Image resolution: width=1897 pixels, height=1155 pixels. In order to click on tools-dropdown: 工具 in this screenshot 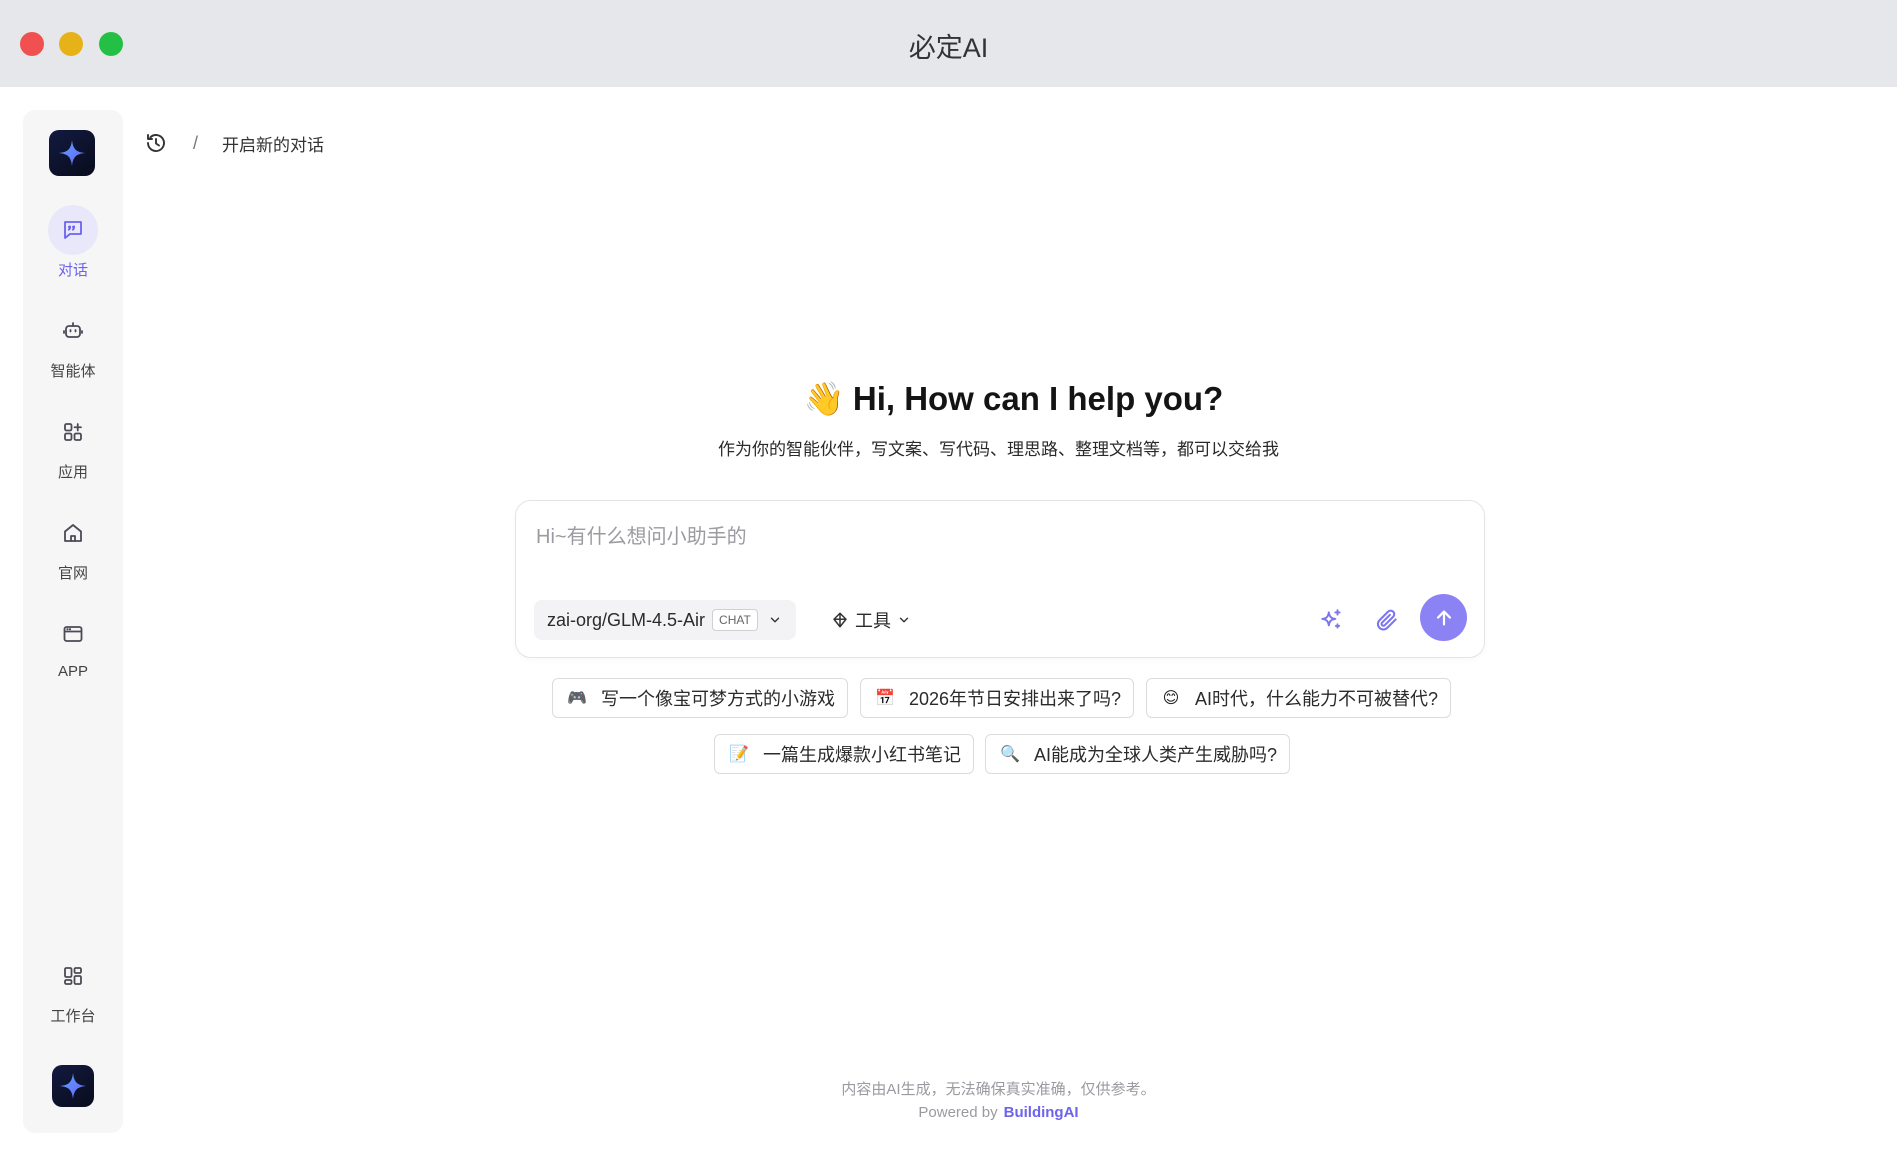, I will do `click(871, 620)`.